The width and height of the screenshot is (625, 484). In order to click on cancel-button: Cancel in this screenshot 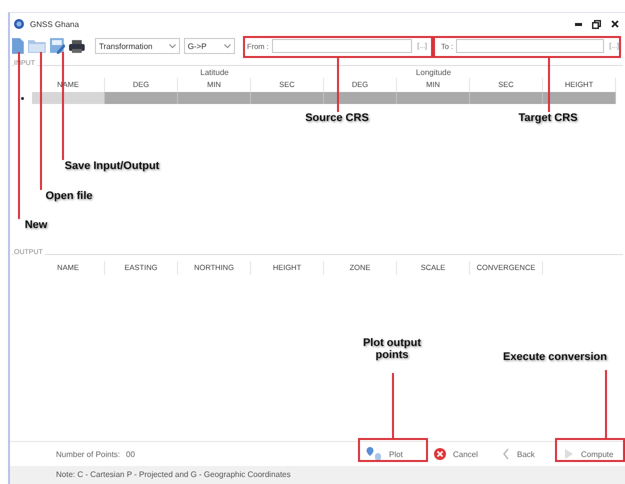, I will do `click(461, 454)`.